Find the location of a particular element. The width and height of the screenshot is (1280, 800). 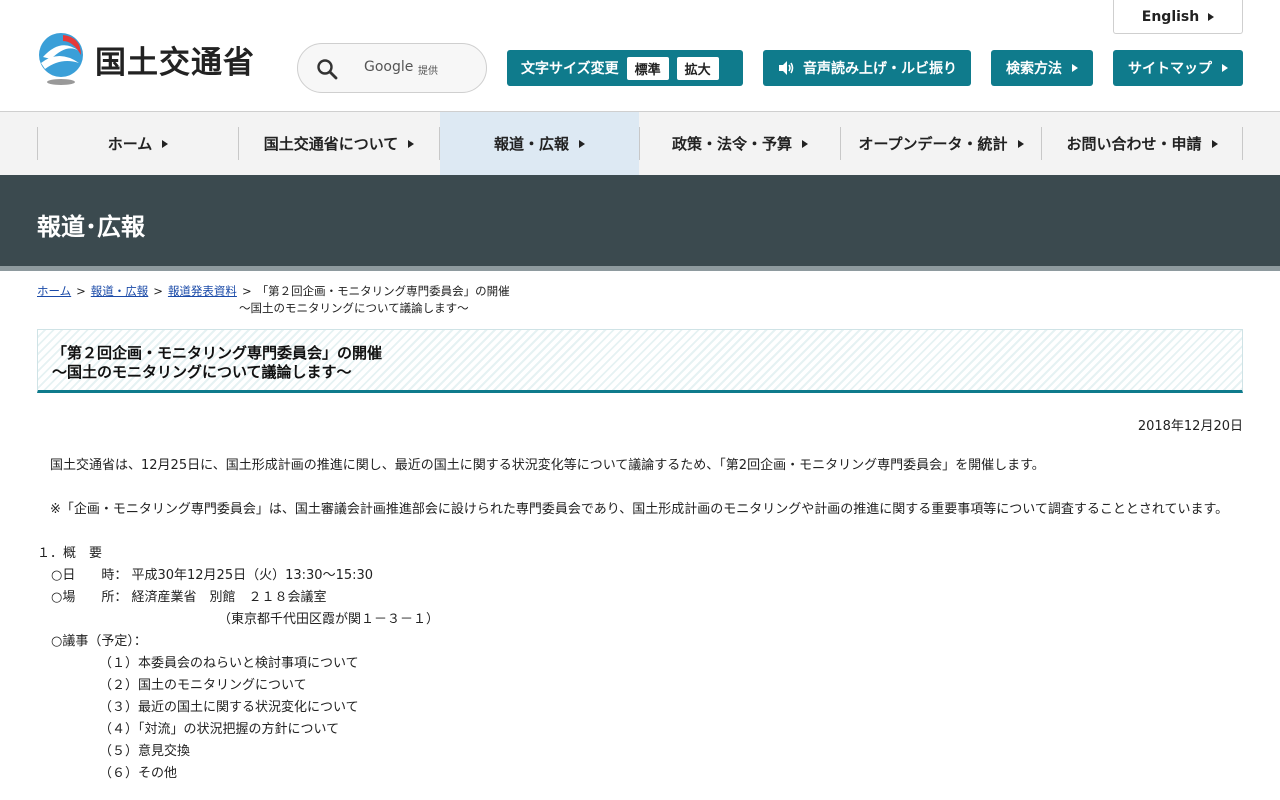

nav-item-label: 政策・法令・予算 is located at coordinates (731, 144).